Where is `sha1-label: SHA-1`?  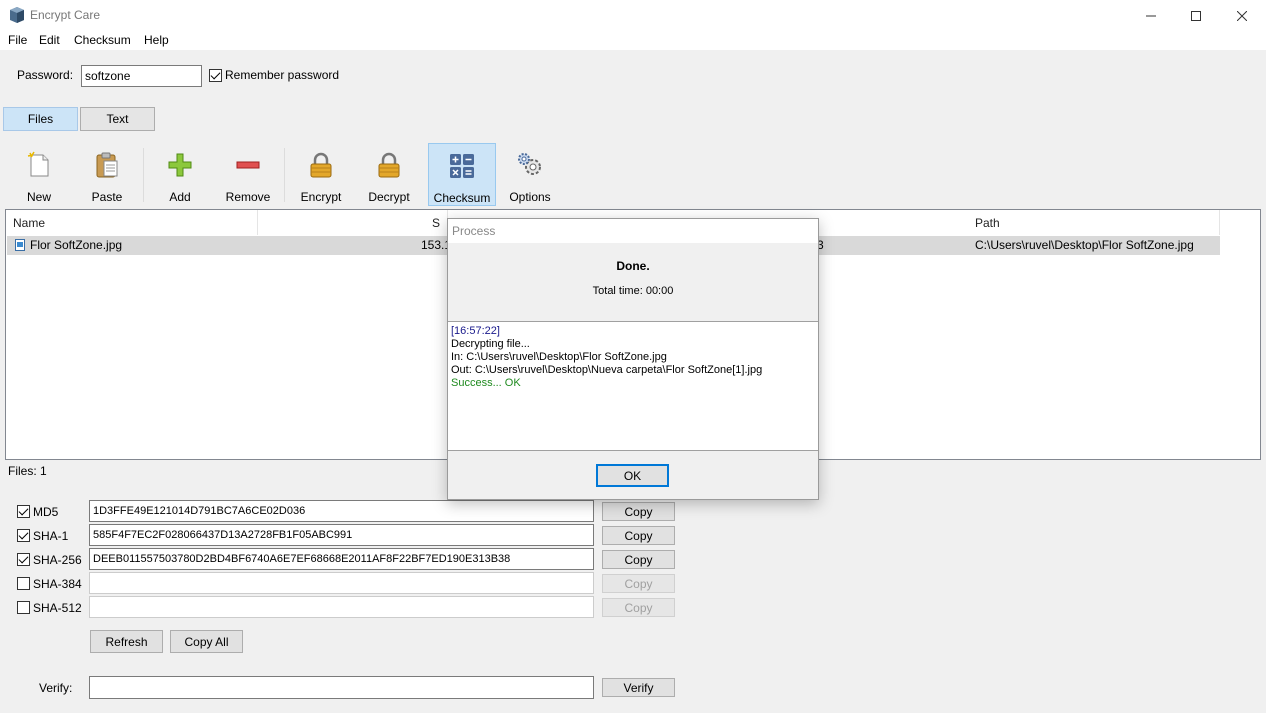
sha1-label: SHA-1 is located at coordinates (51, 536).